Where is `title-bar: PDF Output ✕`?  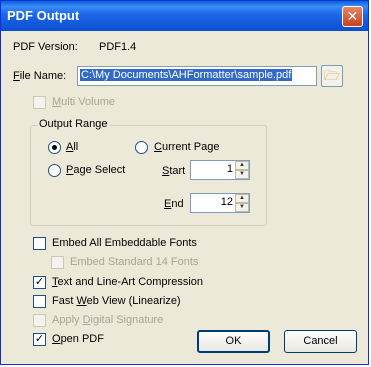
title-bar: PDF Output ✕ is located at coordinates (184, 16).